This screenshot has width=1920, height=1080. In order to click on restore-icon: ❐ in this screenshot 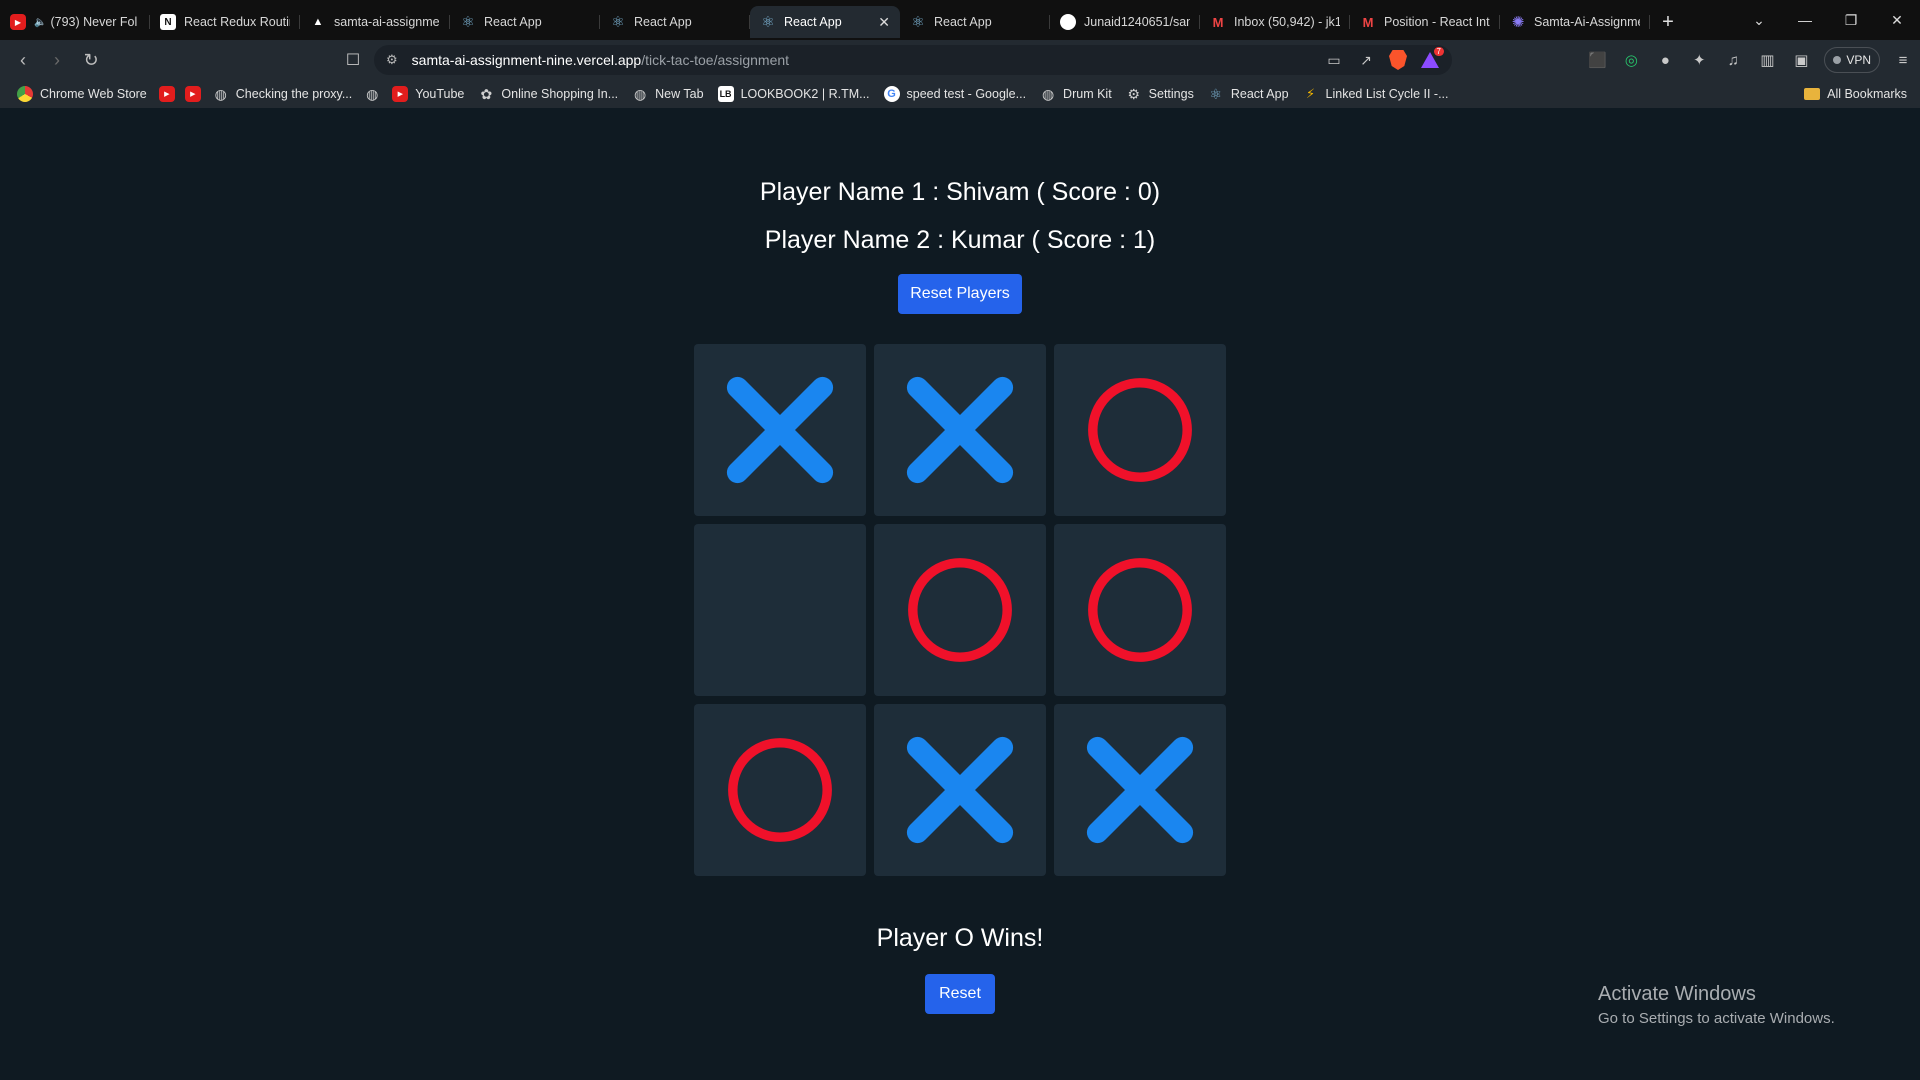, I will do `click(1851, 20)`.